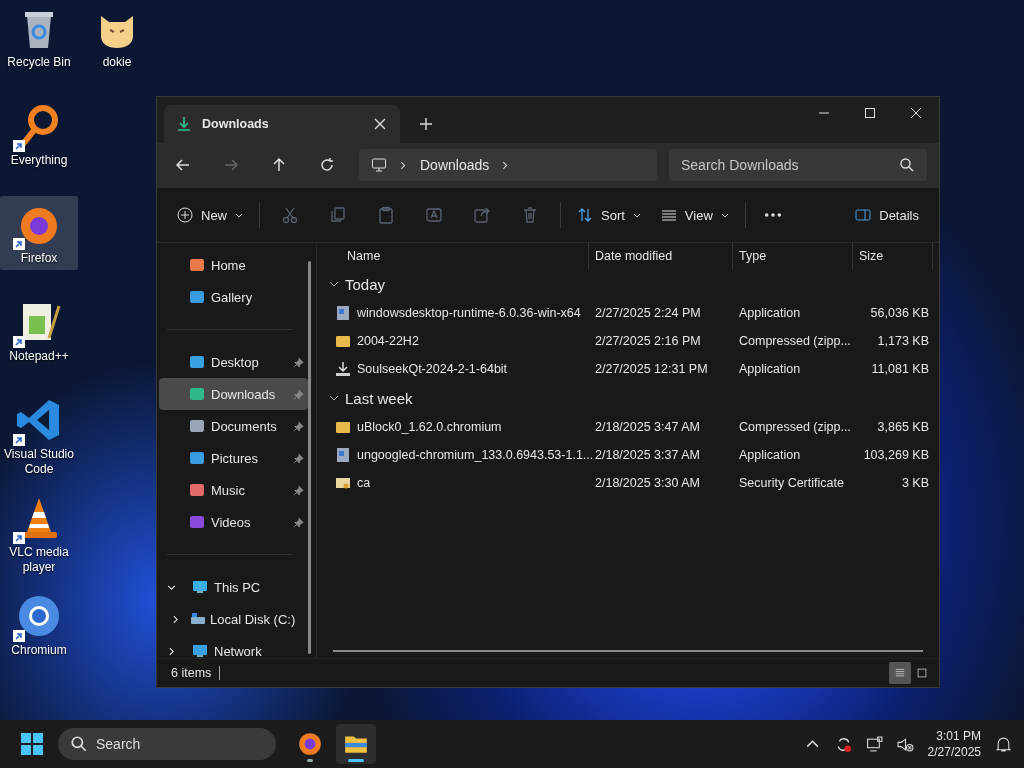 This screenshot has width=1024, height=768. I want to click on view-button: View, so click(694, 215).